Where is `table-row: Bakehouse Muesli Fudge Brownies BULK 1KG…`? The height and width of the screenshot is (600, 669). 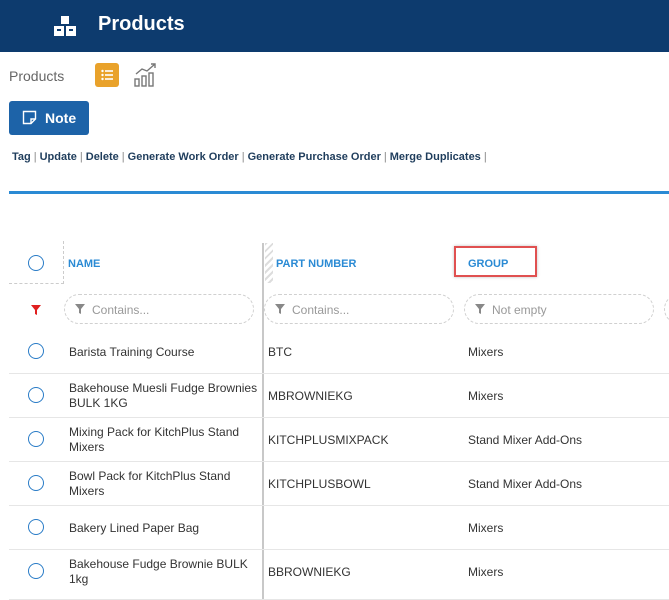
table-row: Bakehouse Muesli Fudge Brownies BULK 1KG… is located at coordinates (339, 396).